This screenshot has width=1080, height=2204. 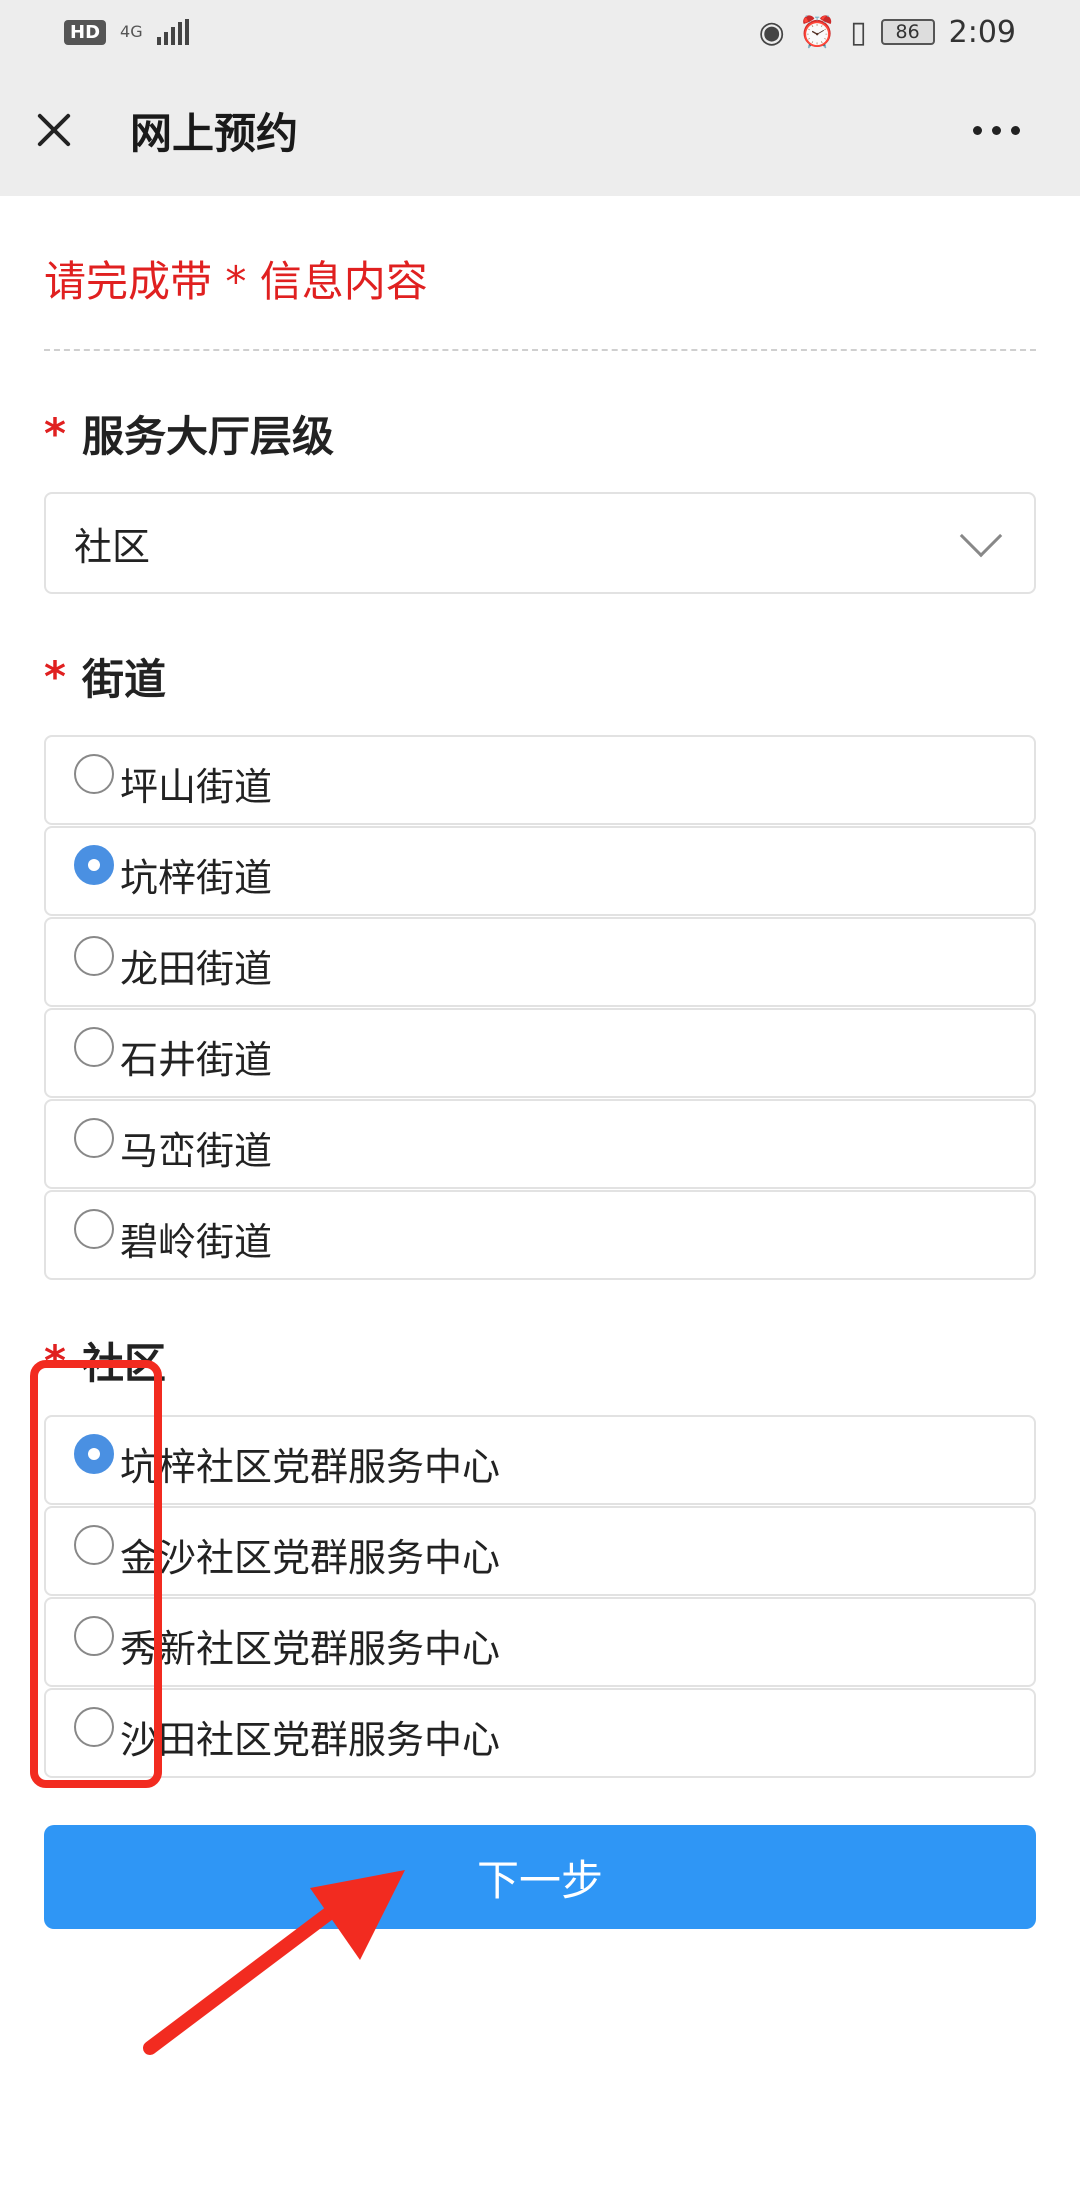 I want to click on clock: 2:09, so click(x=982, y=32).